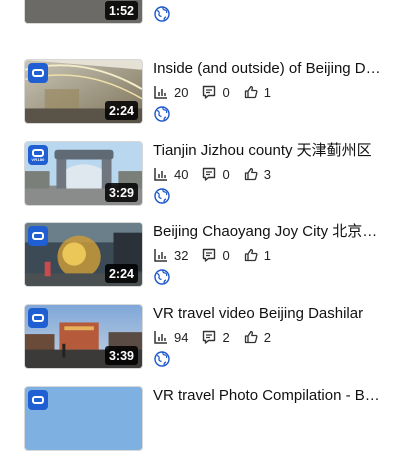  I want to click on likes-count: 2, so click(267, 337).